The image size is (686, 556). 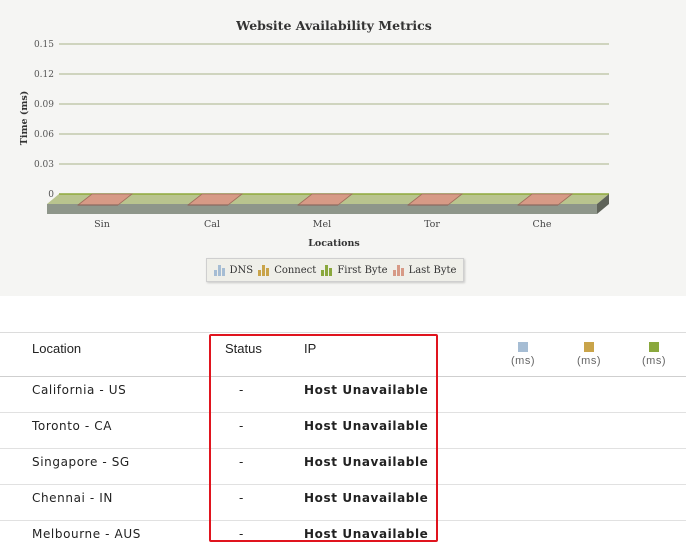 I want to click on legend-label: DNS, so click(x=241, y=270).